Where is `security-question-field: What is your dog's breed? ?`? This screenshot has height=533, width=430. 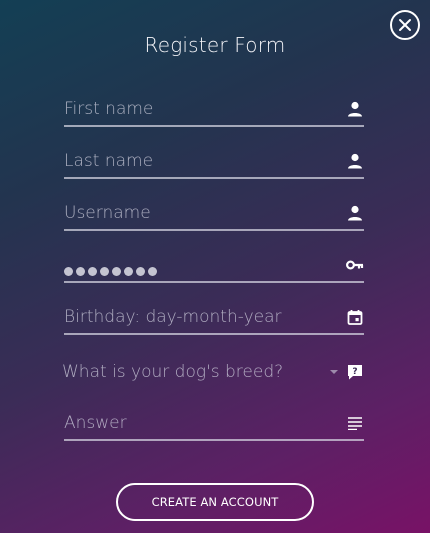 security-question-field: What is your dog's breed? ? is located at coordinates (213, 371).